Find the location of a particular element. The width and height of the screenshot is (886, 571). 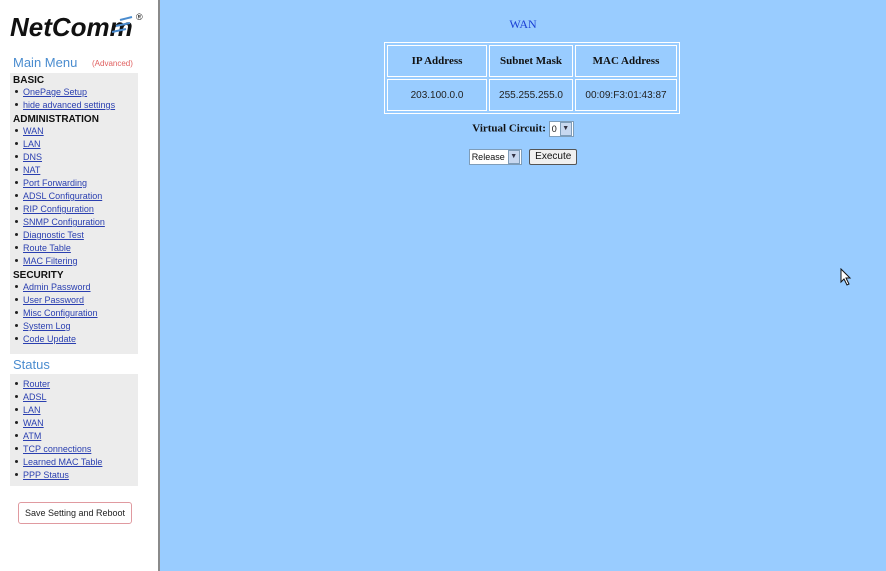

section-heading-basic: BASIC is located at coordinates (29, 80).